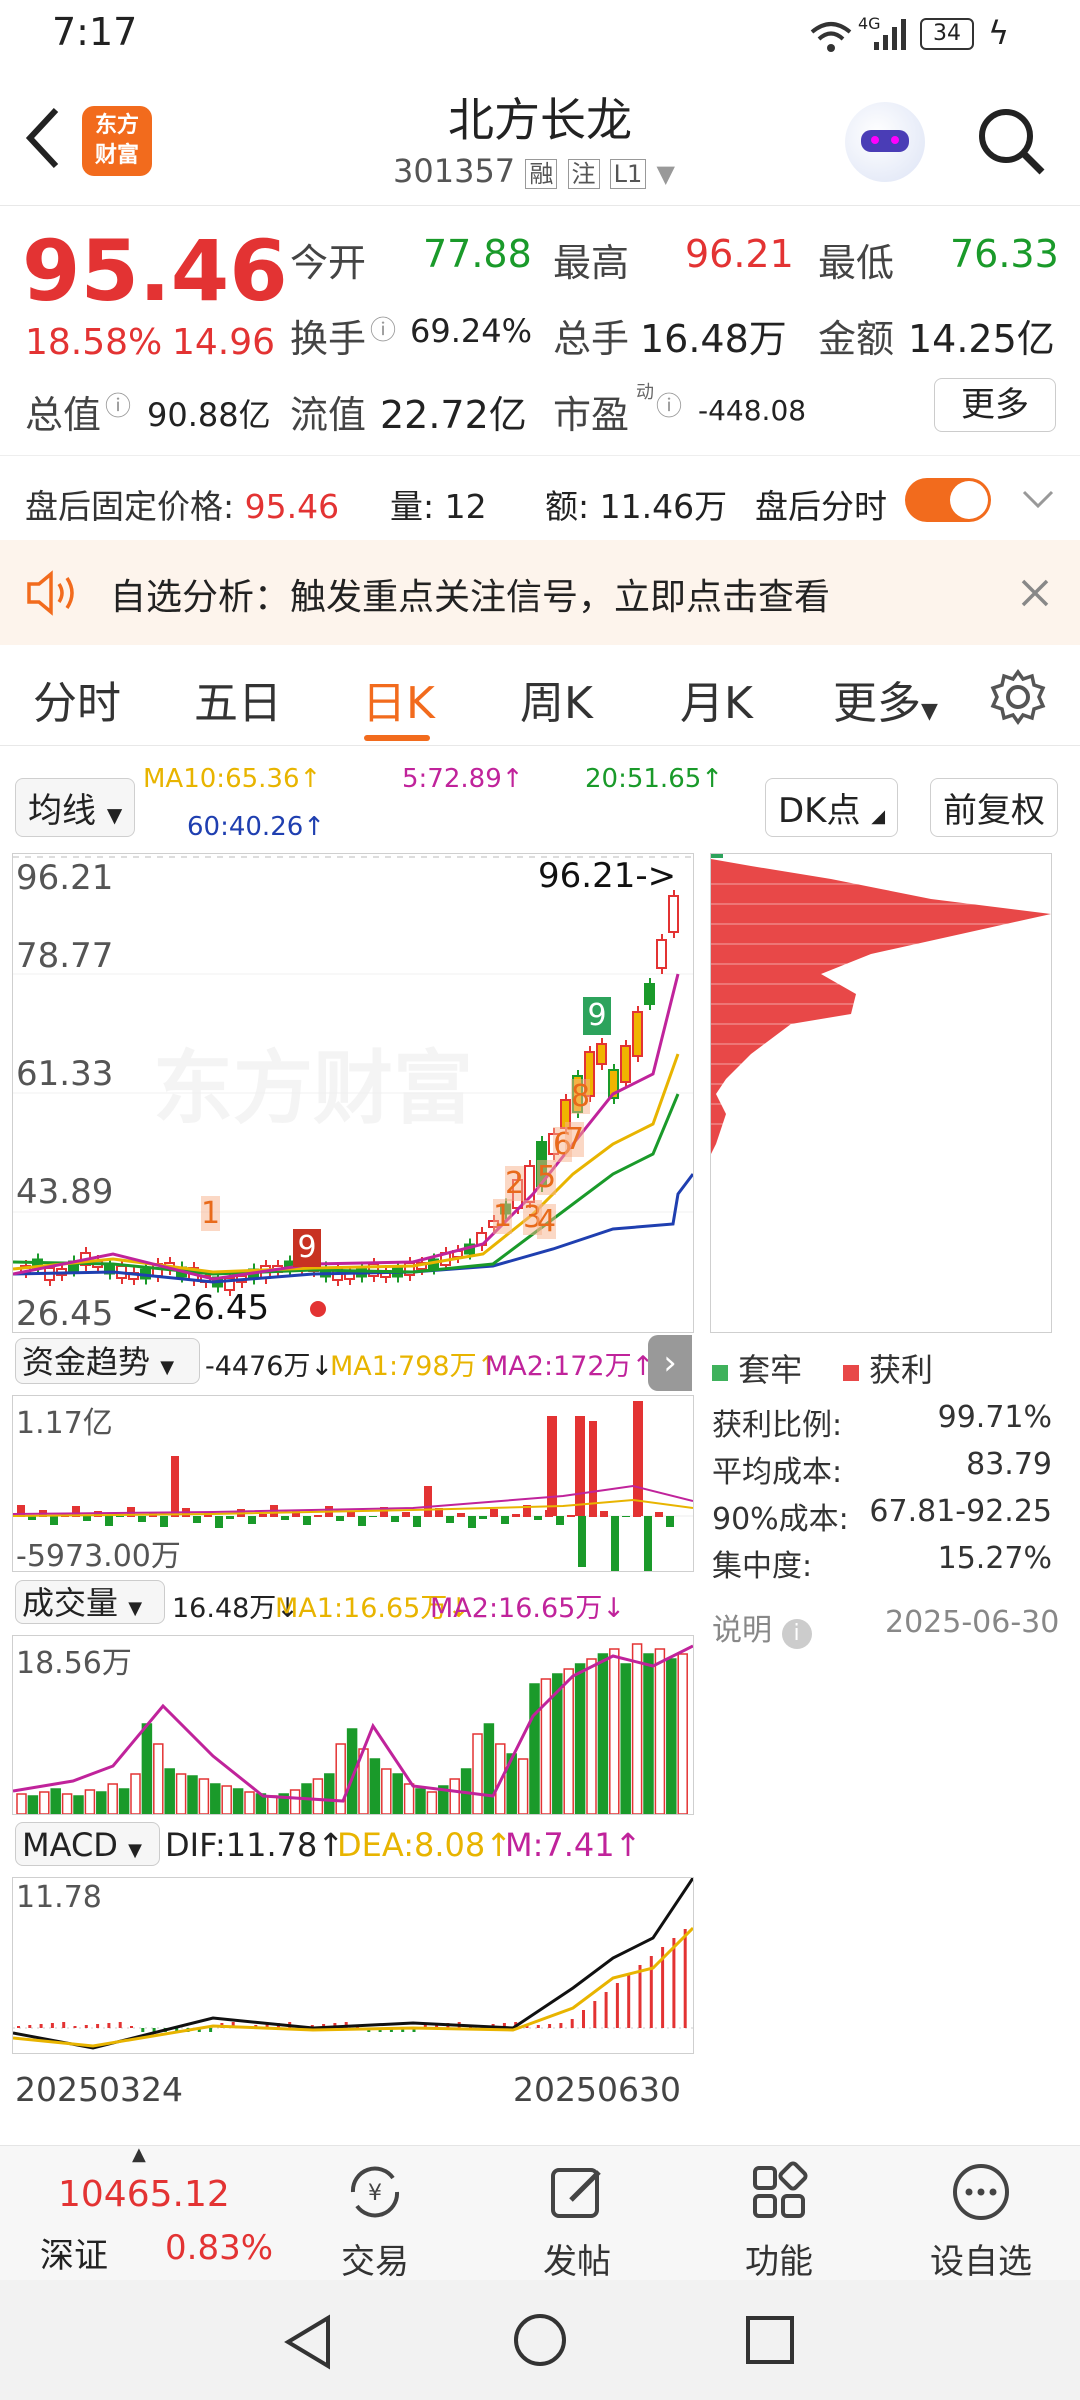  I want to click on macd-dea: DEA:8.08↑, so click(425, 1845).